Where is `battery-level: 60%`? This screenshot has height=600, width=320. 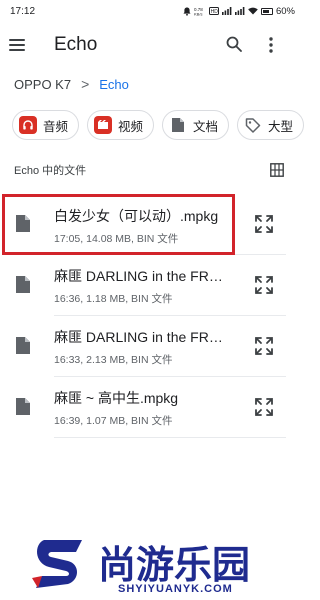
battery-level: 60% is located at coordinates (285, 11).